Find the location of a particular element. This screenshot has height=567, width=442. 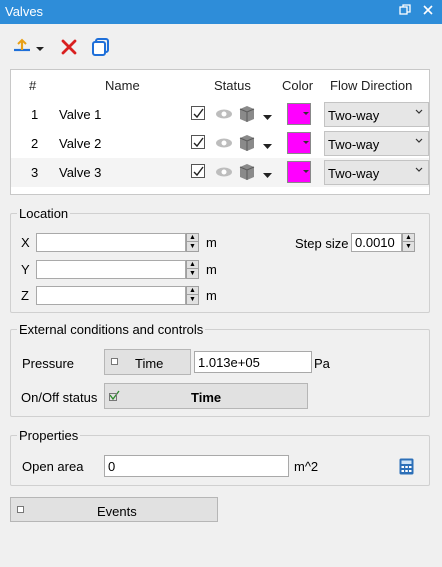

events-button: Events is located at coordinates (114, 509).